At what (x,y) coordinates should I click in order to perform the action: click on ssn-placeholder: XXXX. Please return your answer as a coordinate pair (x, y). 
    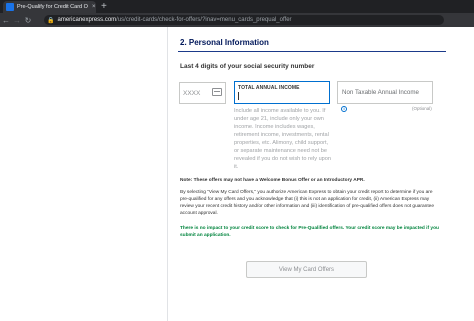
    Looking at the image, I should click on (192, 93).